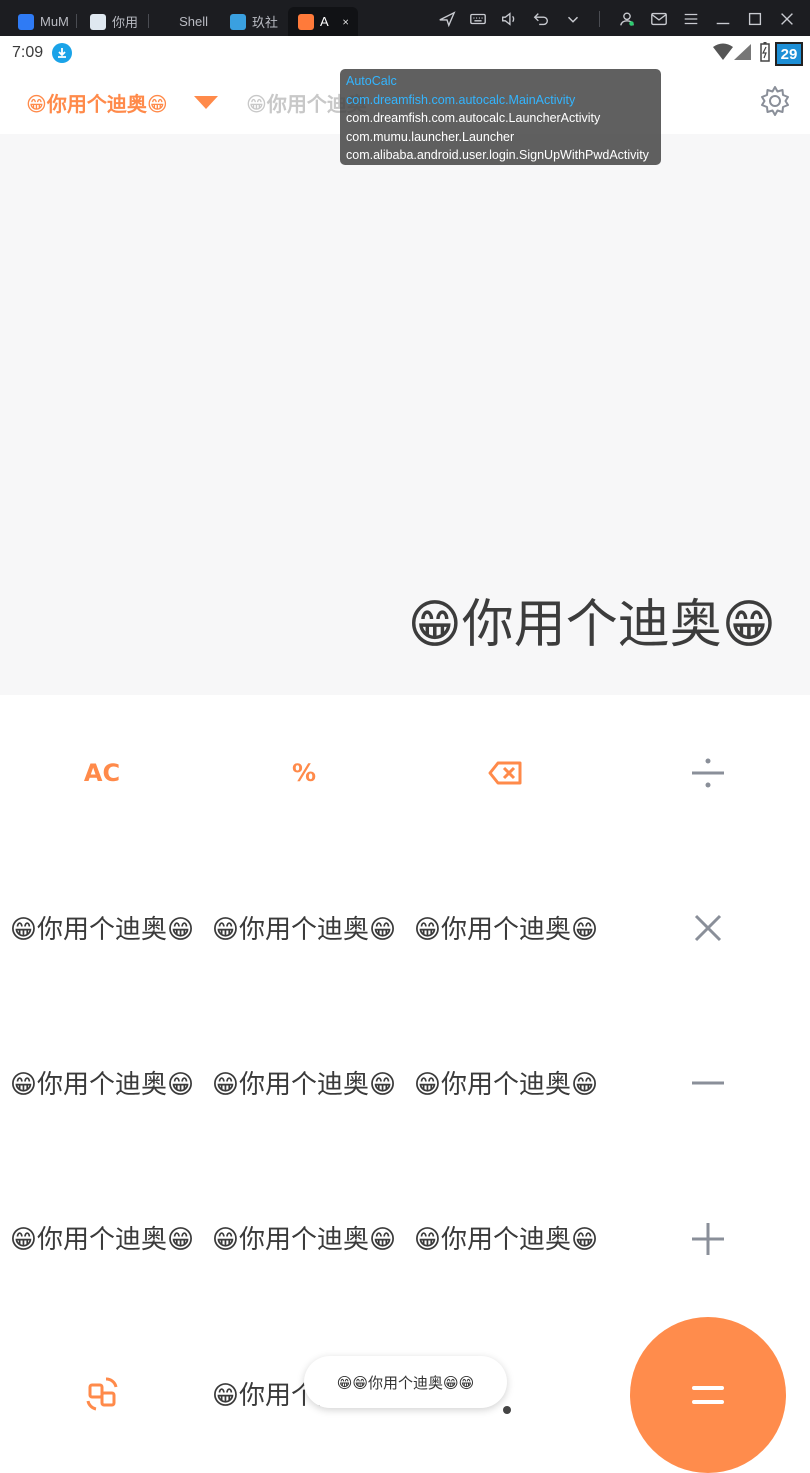 The image size is (810, 1473). I want to click on minimize-icon, so click(723, 19).